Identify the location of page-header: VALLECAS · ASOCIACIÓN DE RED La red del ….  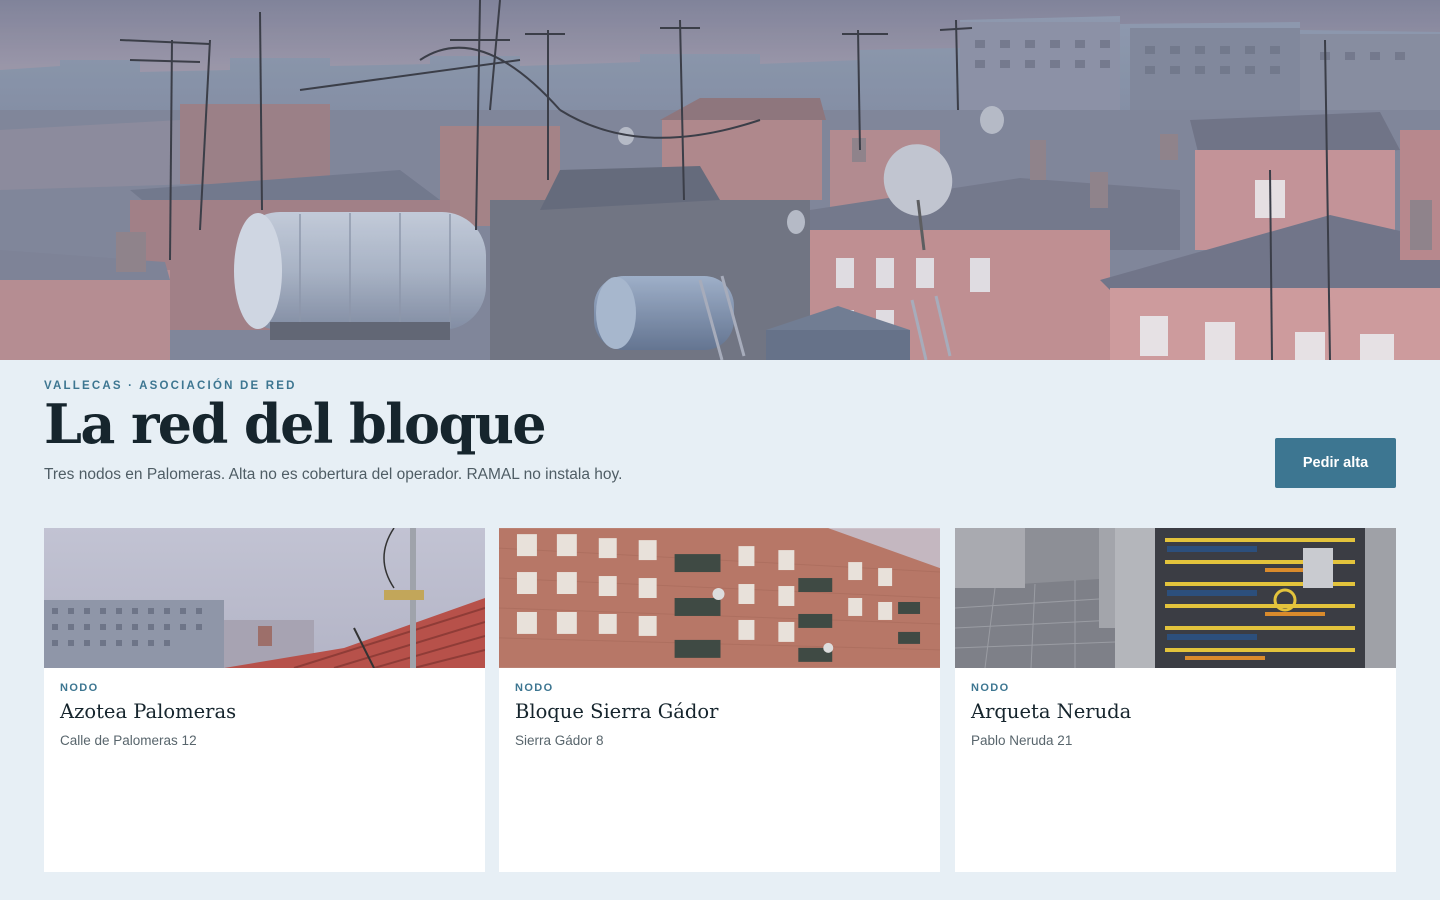
(720, 440).